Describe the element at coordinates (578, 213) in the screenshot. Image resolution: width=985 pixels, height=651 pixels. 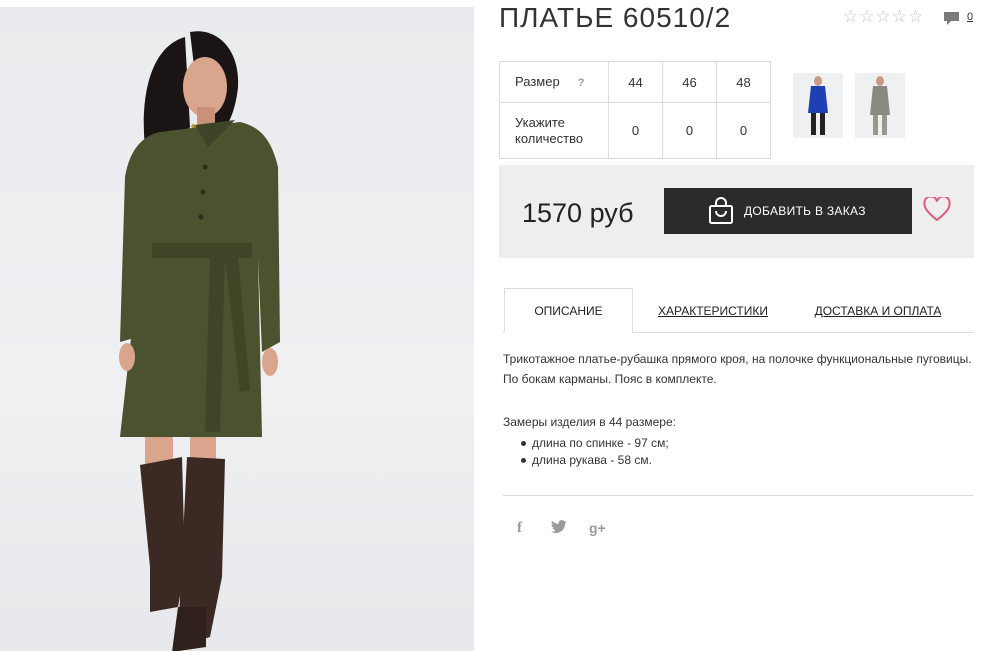
I see `product-price: 1570 руб` at that location.